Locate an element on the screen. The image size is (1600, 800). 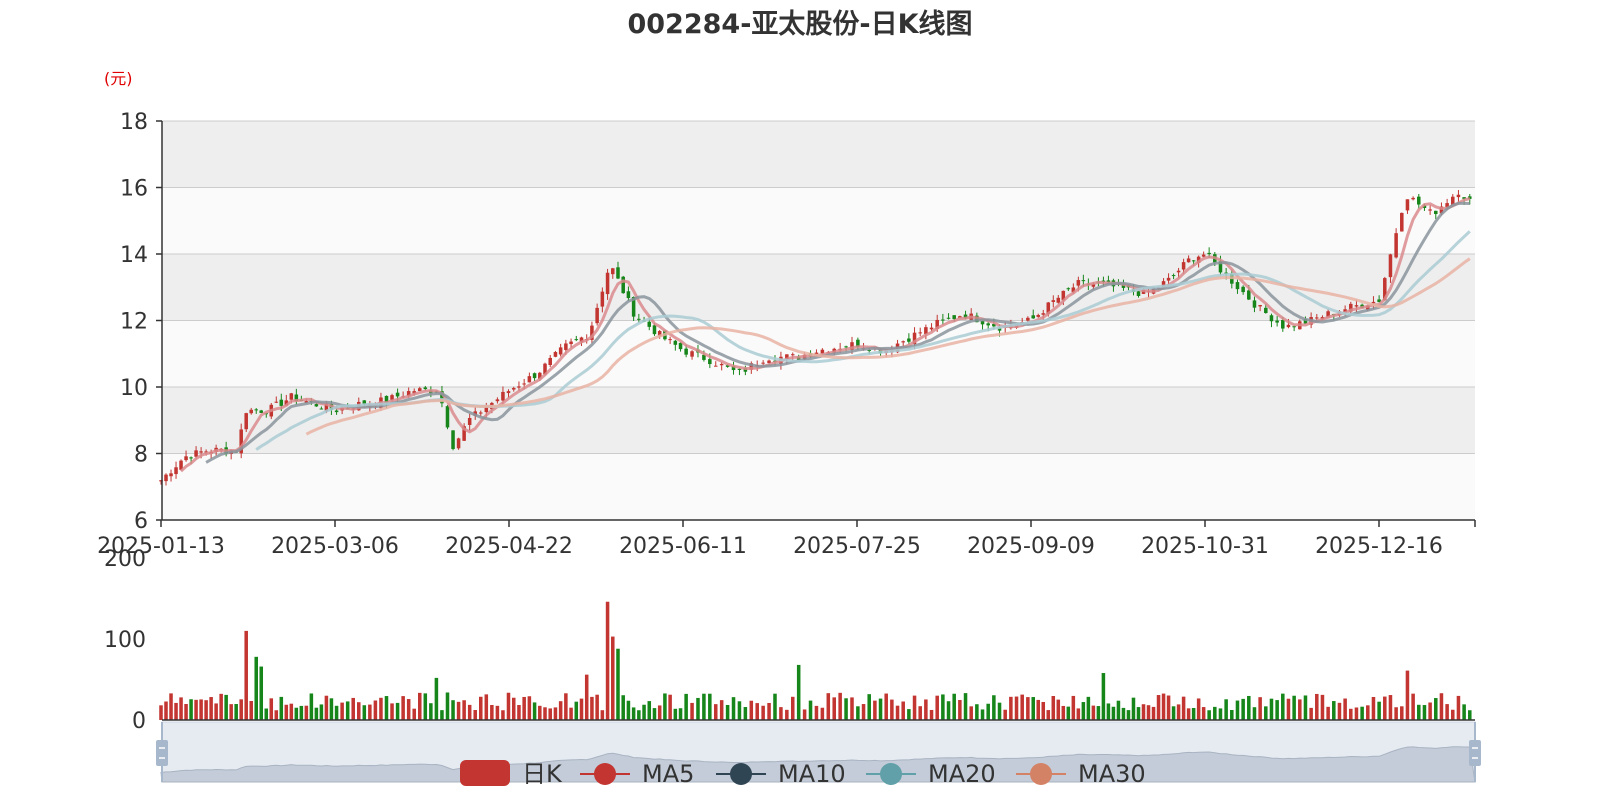
legend-ma5-dot-icon is located at coordinates (605, 774).